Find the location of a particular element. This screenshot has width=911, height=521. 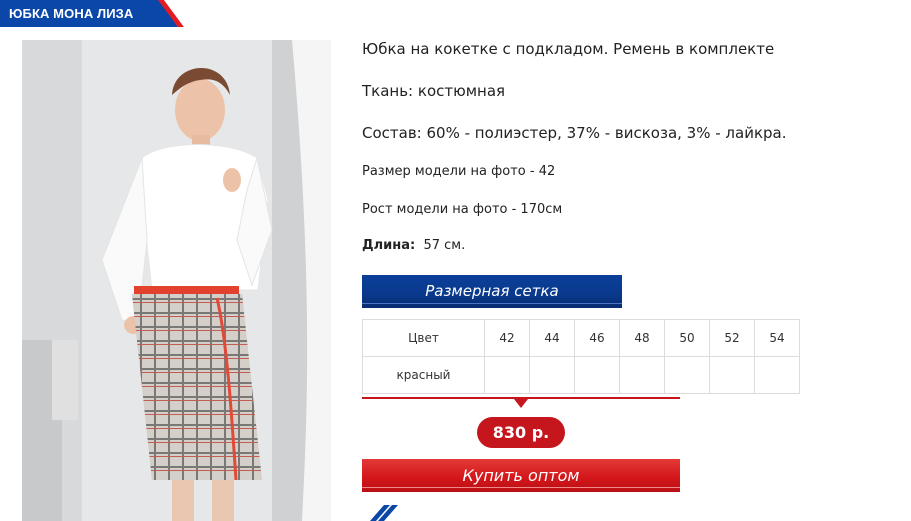

product-title-tab: ЮБКА МОНА ЛИЗА is located at coordinates (89, 13).